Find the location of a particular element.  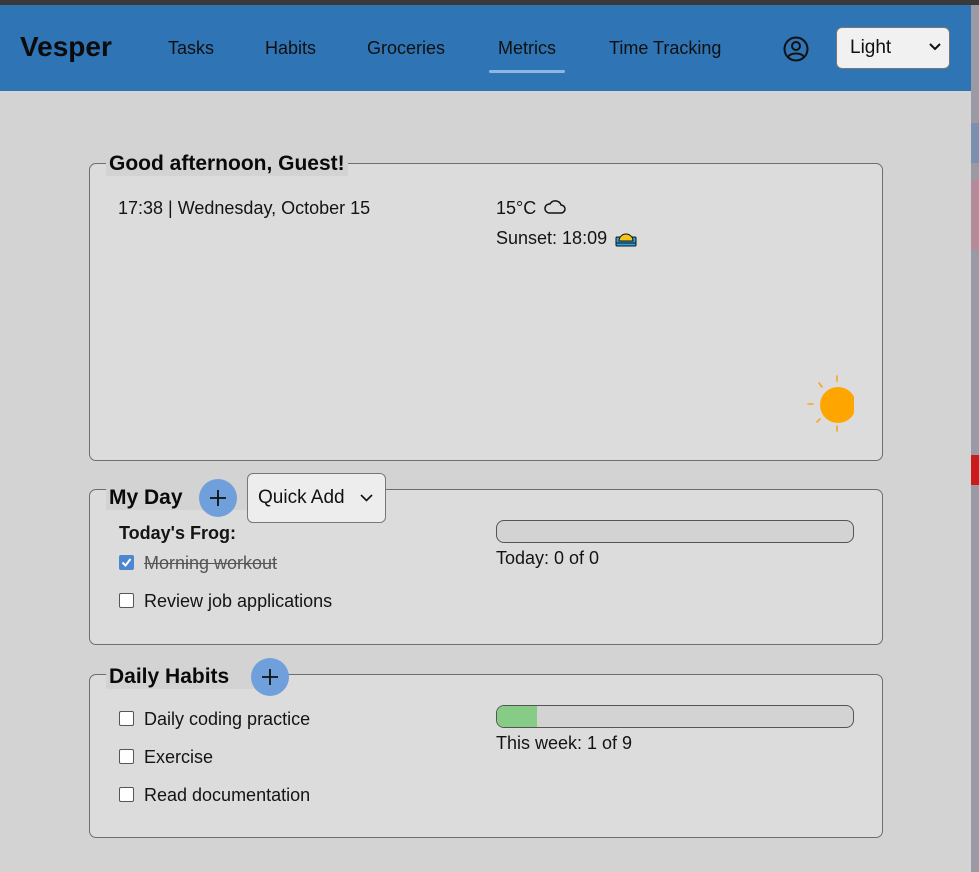

quick-add-dropdown: Quick Add is located at coordinates (316, 498).